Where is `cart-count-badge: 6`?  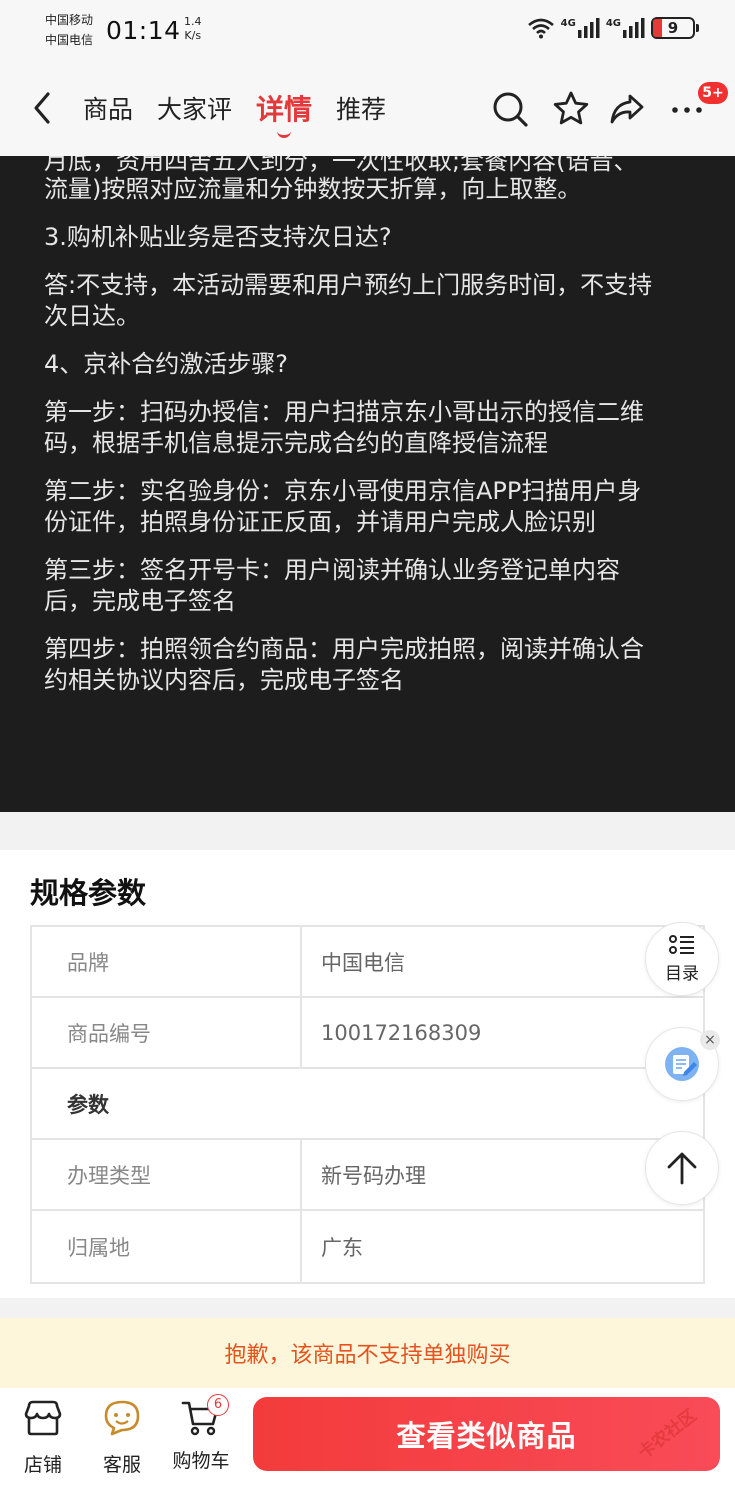
cart-count-badge: 6 is located at coordinates (218, 1405).